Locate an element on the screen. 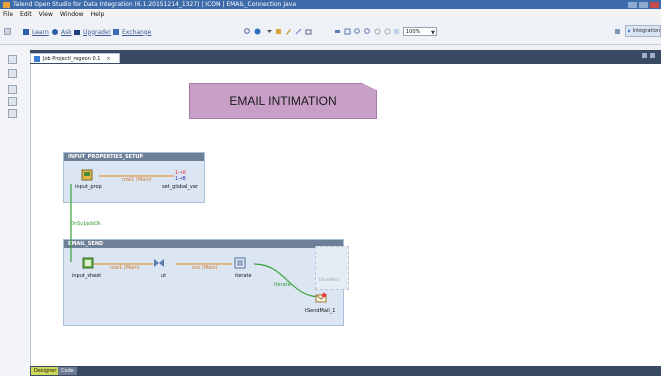  editor-window-controls is located at coordinates (648, 55).